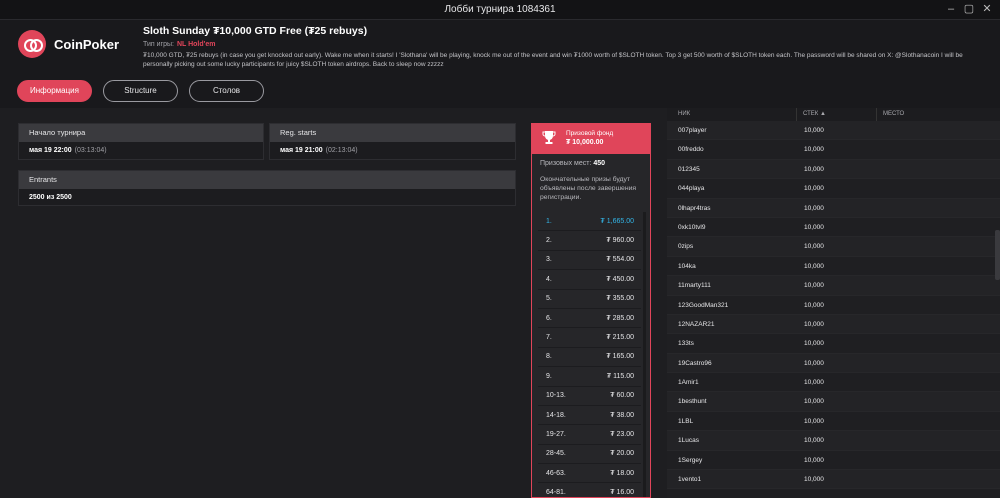 This screenshot has width=1000, height=498. What do you see at coordinates (833, 189) in the screenshot?
I see `player-row: 044playa 10,000` at bounding box center [833, 189].